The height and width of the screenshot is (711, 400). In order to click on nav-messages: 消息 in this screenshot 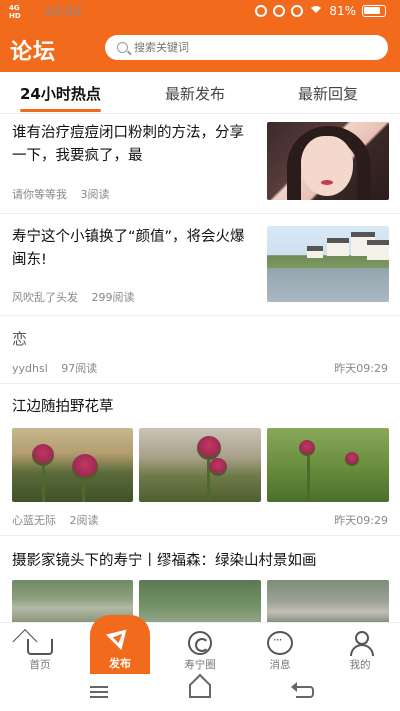, I will do `click(280, 649)`.